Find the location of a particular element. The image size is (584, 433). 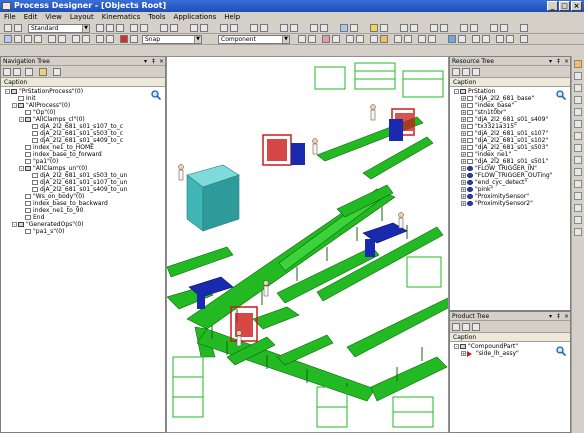

filter-icon is located at coordinates (456, 72).